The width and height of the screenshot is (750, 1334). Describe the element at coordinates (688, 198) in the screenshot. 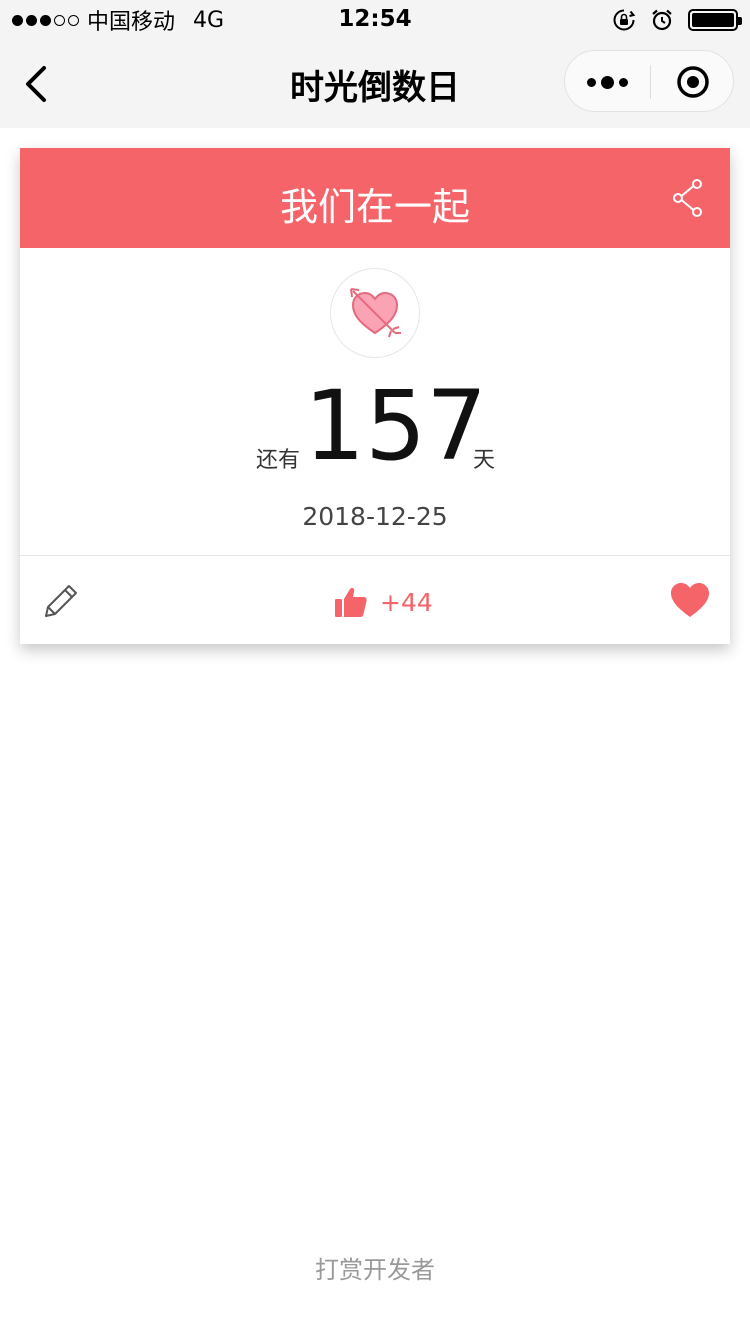

I see `share-icon` at that location.